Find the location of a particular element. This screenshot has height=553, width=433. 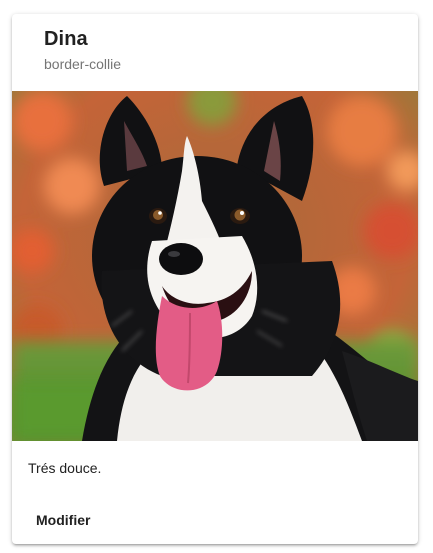

edit-button: Modifier is located at coordinates (63, 520).